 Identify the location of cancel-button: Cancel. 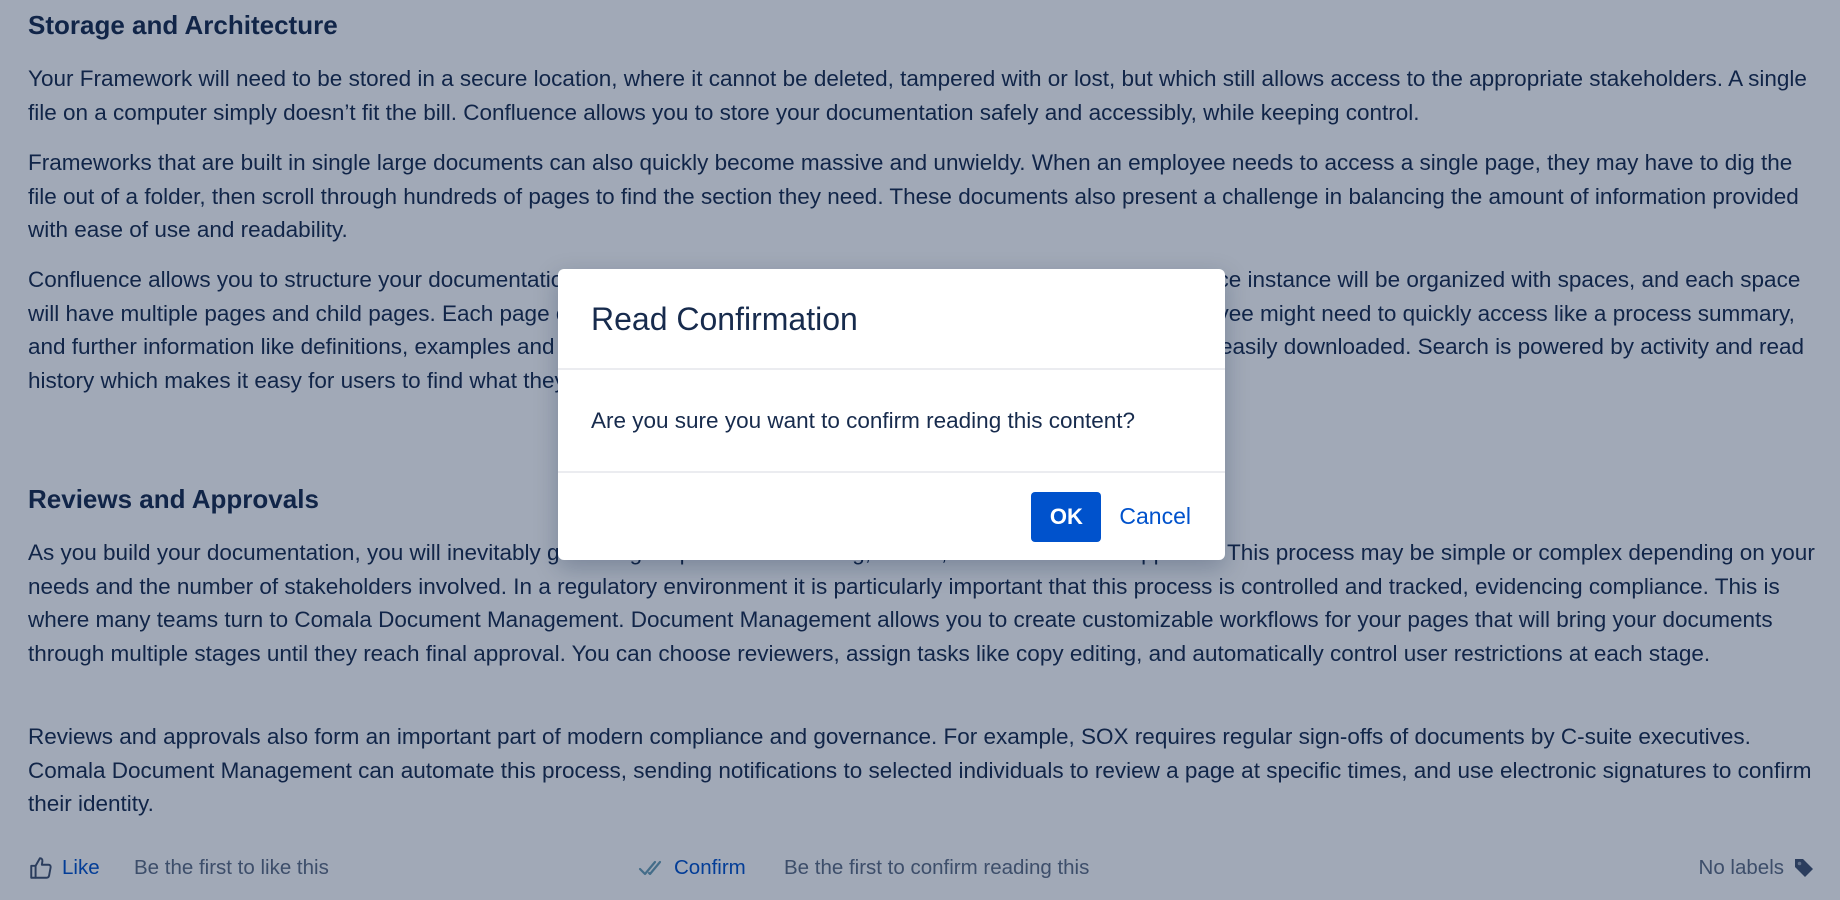
(1155, 516).